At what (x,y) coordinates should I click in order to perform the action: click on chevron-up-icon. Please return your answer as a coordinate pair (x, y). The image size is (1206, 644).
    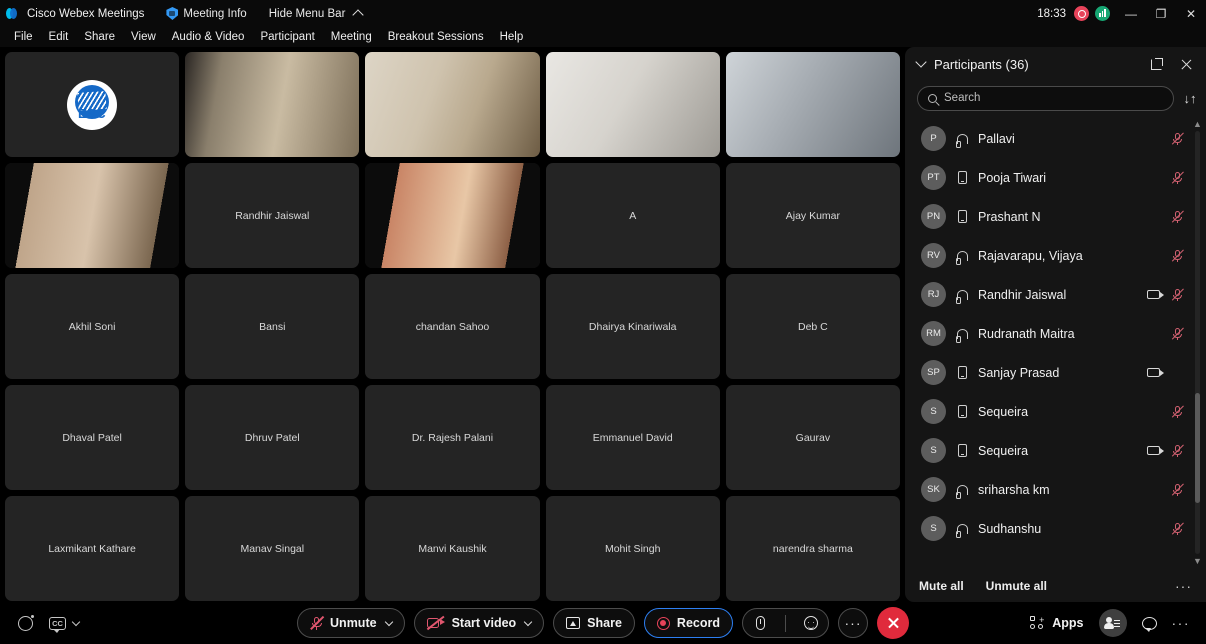
    Looking at the image, I should click on (358, 15).